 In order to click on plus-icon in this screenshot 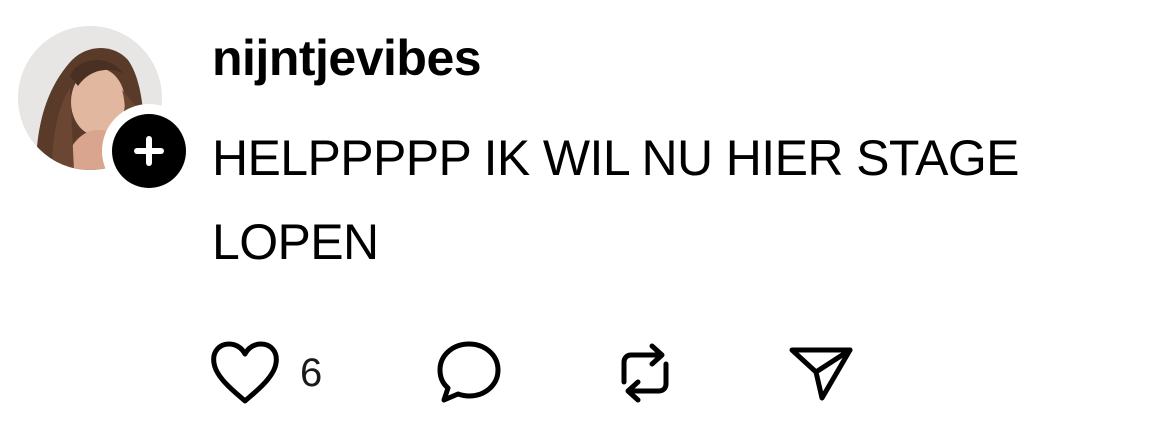, I will do `click(149, 151)`.